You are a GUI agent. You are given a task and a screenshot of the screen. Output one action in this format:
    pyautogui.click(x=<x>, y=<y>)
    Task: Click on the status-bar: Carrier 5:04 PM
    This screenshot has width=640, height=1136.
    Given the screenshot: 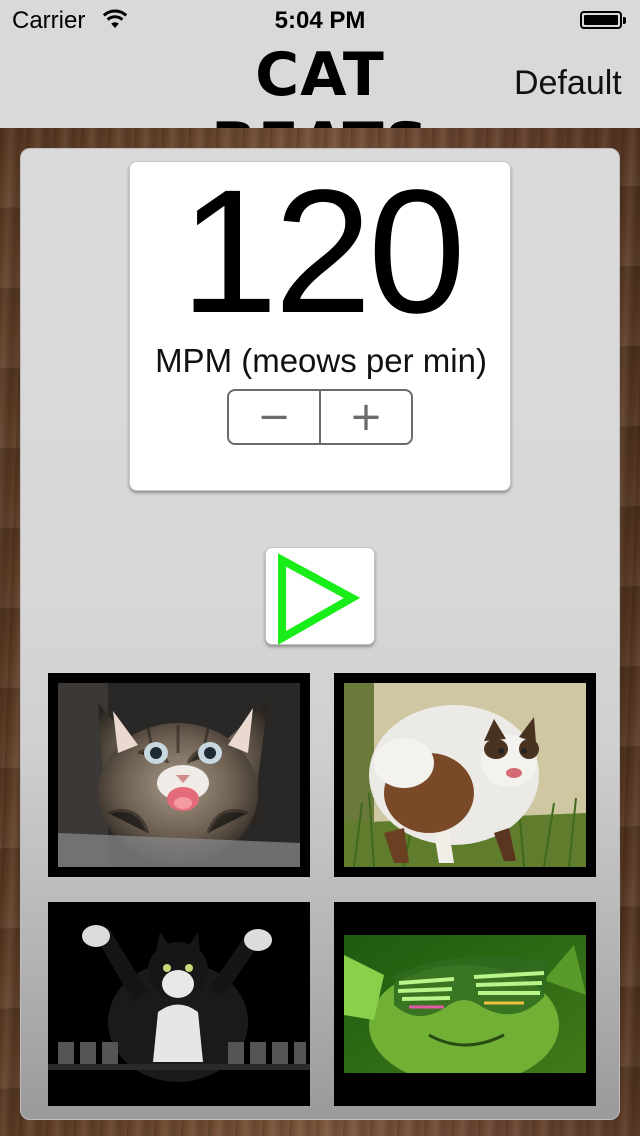 What is the action you would take?
    pyautogui.click(x=320, y=20)
    